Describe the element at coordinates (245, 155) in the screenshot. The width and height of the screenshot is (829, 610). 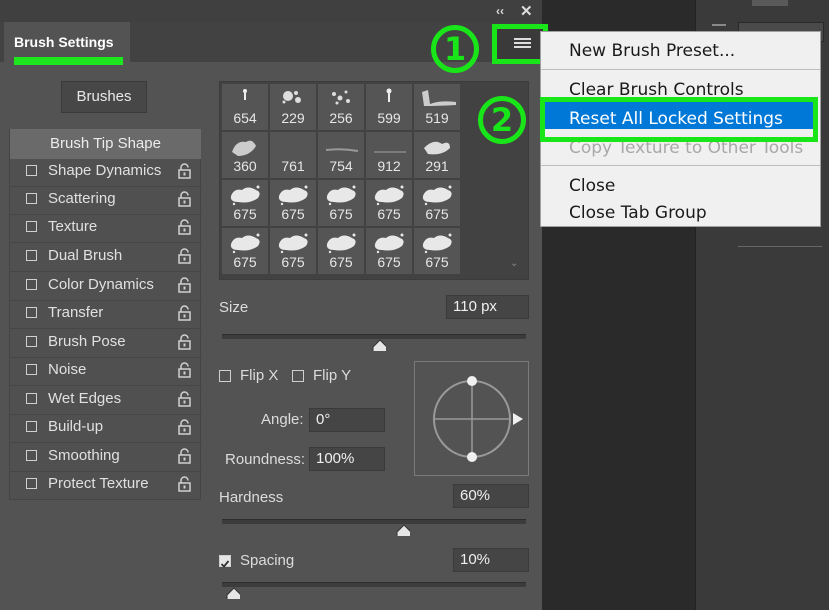
I see `brush-preset-cell: 360` at that location.